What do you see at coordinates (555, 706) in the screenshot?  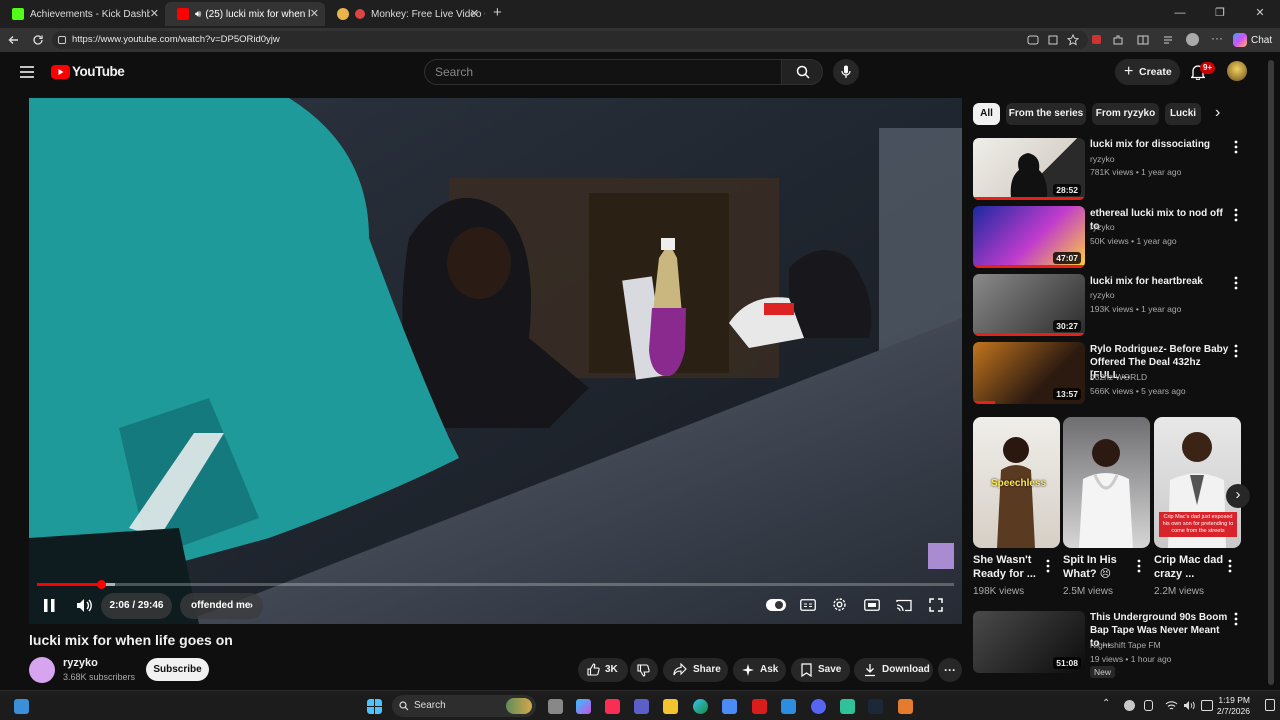 I see `task-view-icon` at bounding box center [555, 706].